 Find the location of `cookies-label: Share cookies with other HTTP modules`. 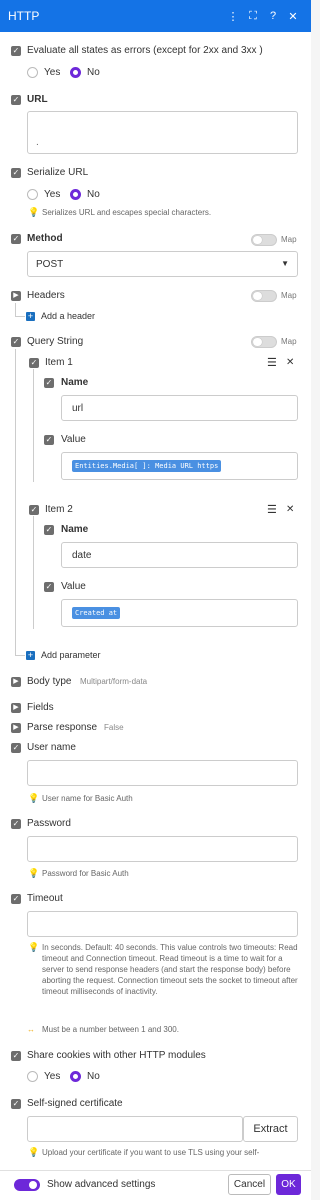

cookies-label: Share cookies with other HTTP modules is located at coordinates (116, 1055).